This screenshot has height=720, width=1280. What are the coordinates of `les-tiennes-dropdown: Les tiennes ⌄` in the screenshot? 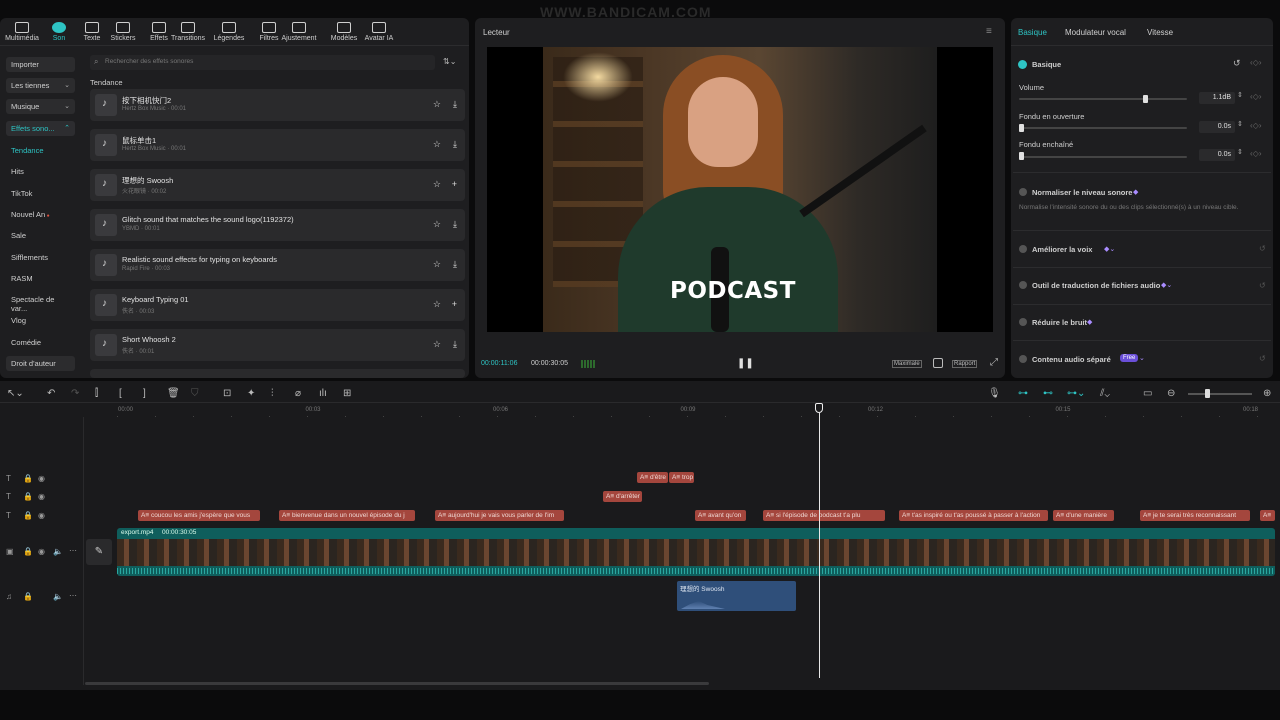 It's located at (40, 85).